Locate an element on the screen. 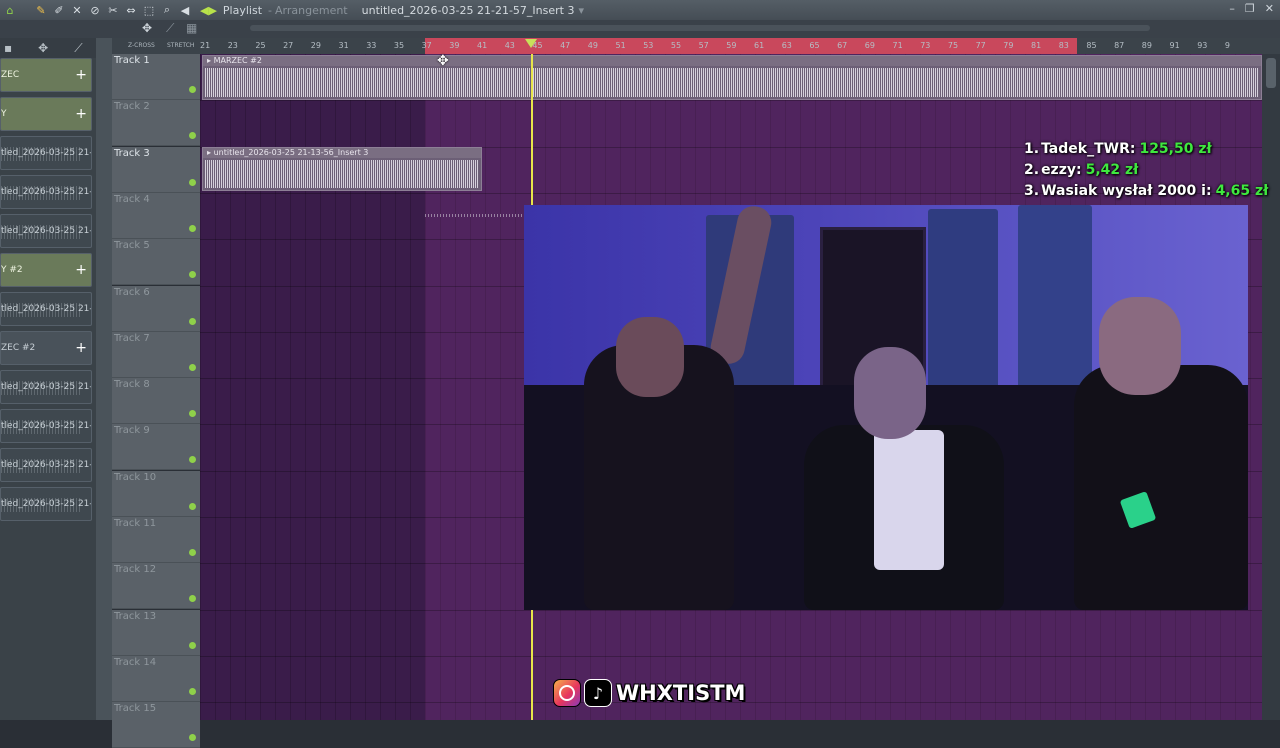  track-name: Track 4 is located at coordinates (132, 199).